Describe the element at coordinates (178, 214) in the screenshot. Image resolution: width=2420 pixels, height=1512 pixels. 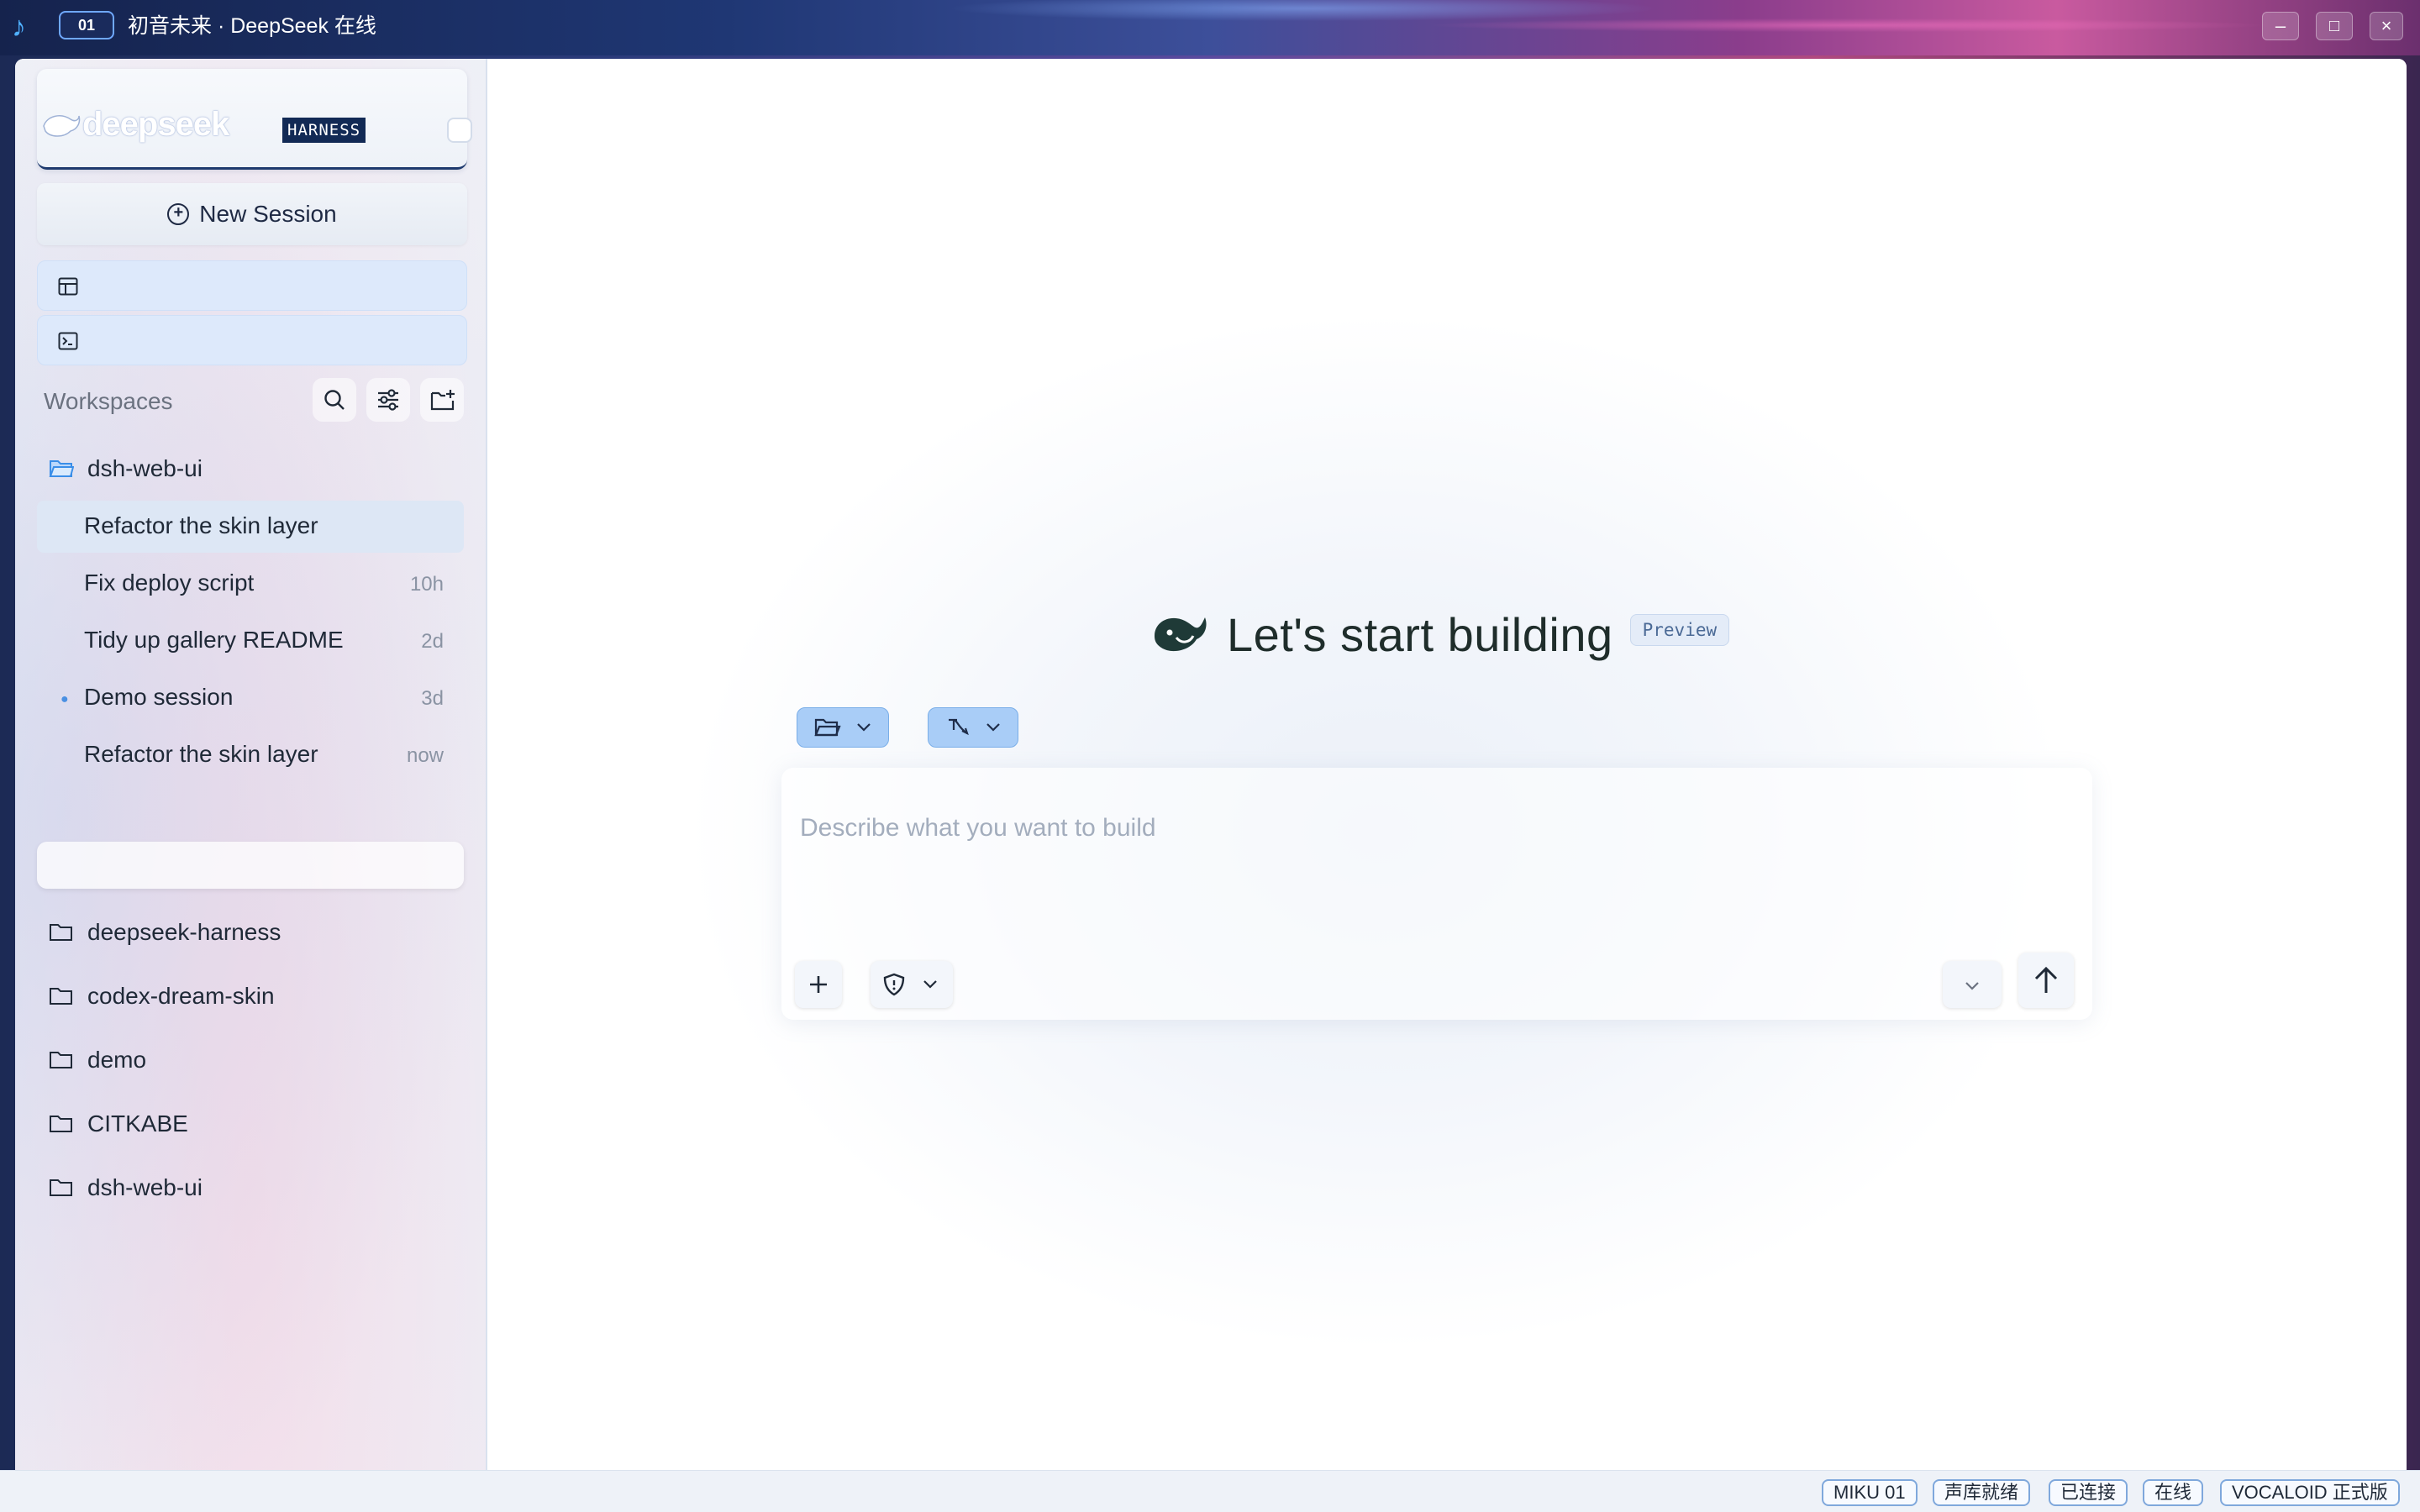
I see `plus-circle-icon: +` at that location.